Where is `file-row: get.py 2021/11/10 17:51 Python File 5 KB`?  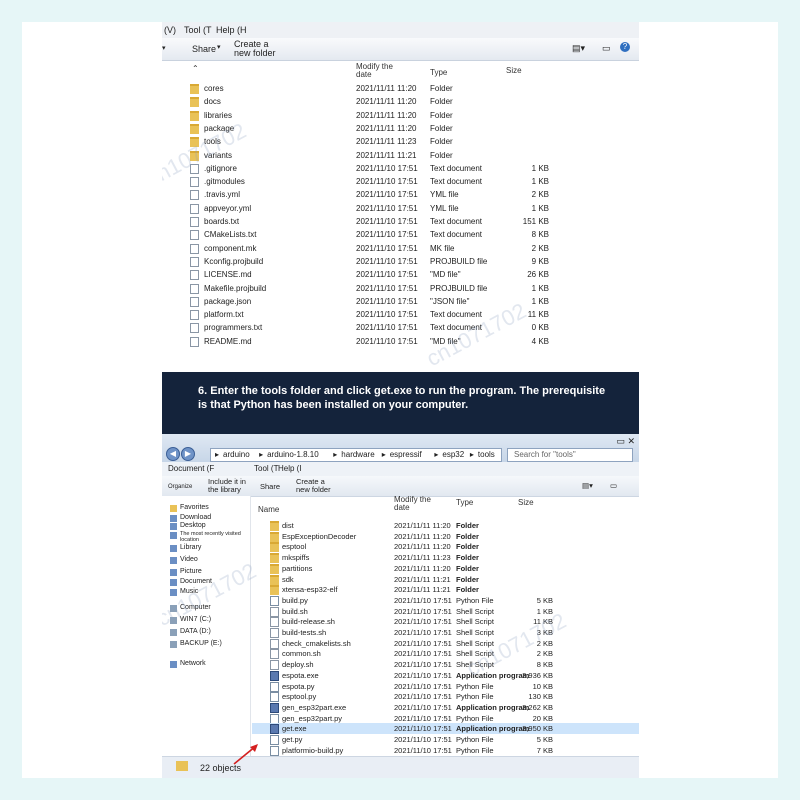
file-row: get.py 2021/11/10 17:51 Python File 5 KB is located at coordinates (445, 739).